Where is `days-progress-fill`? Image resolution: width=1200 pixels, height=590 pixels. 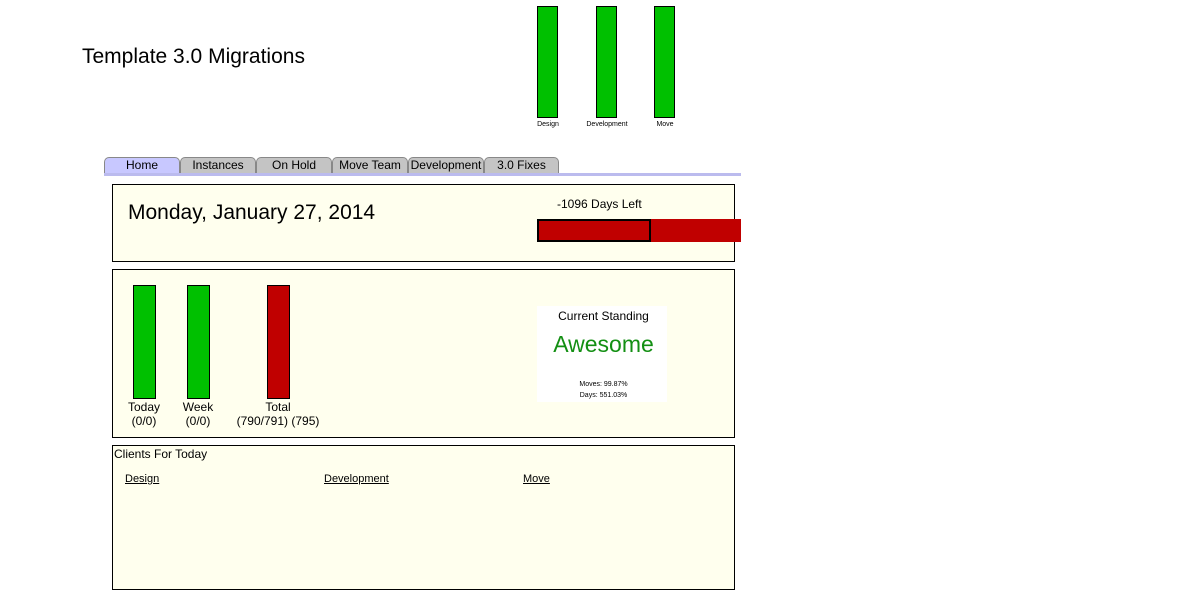
days-progress-fill is located at coordinates (594, 230).